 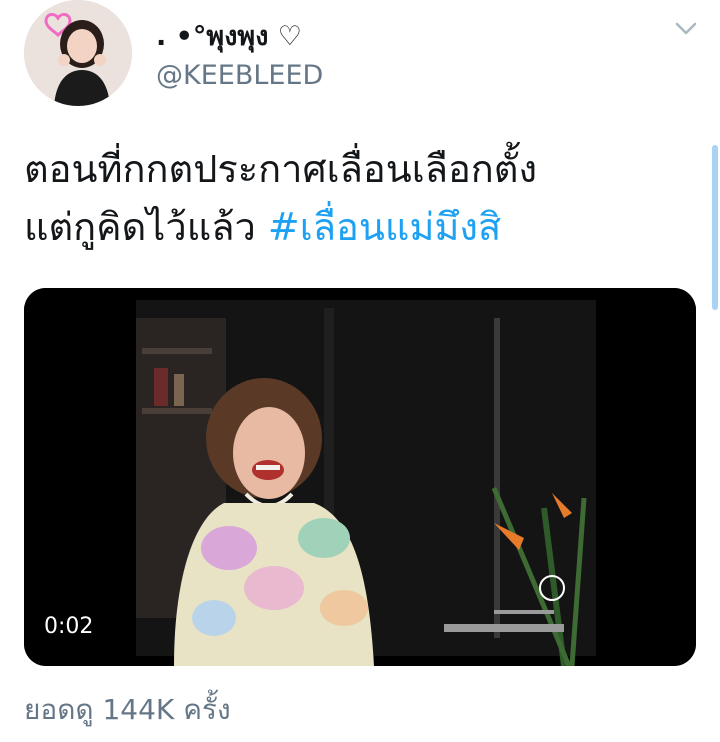 I want to click on view-count: ยอดดู 144K ครั้ง, so click(x=127, y=709).